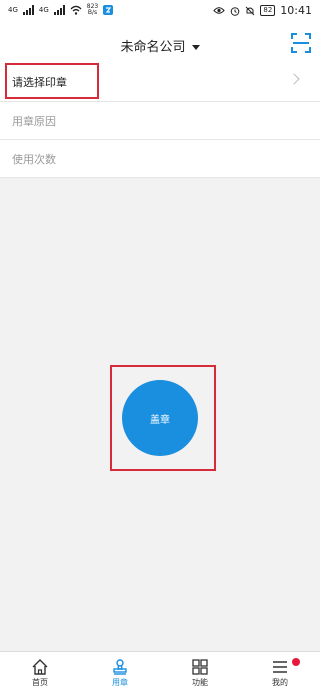 The height and width of the screenshot is (693, 320). Describe the element at coordinates (120, 667) in the screenshot. I see `stamp-icon` at that location.